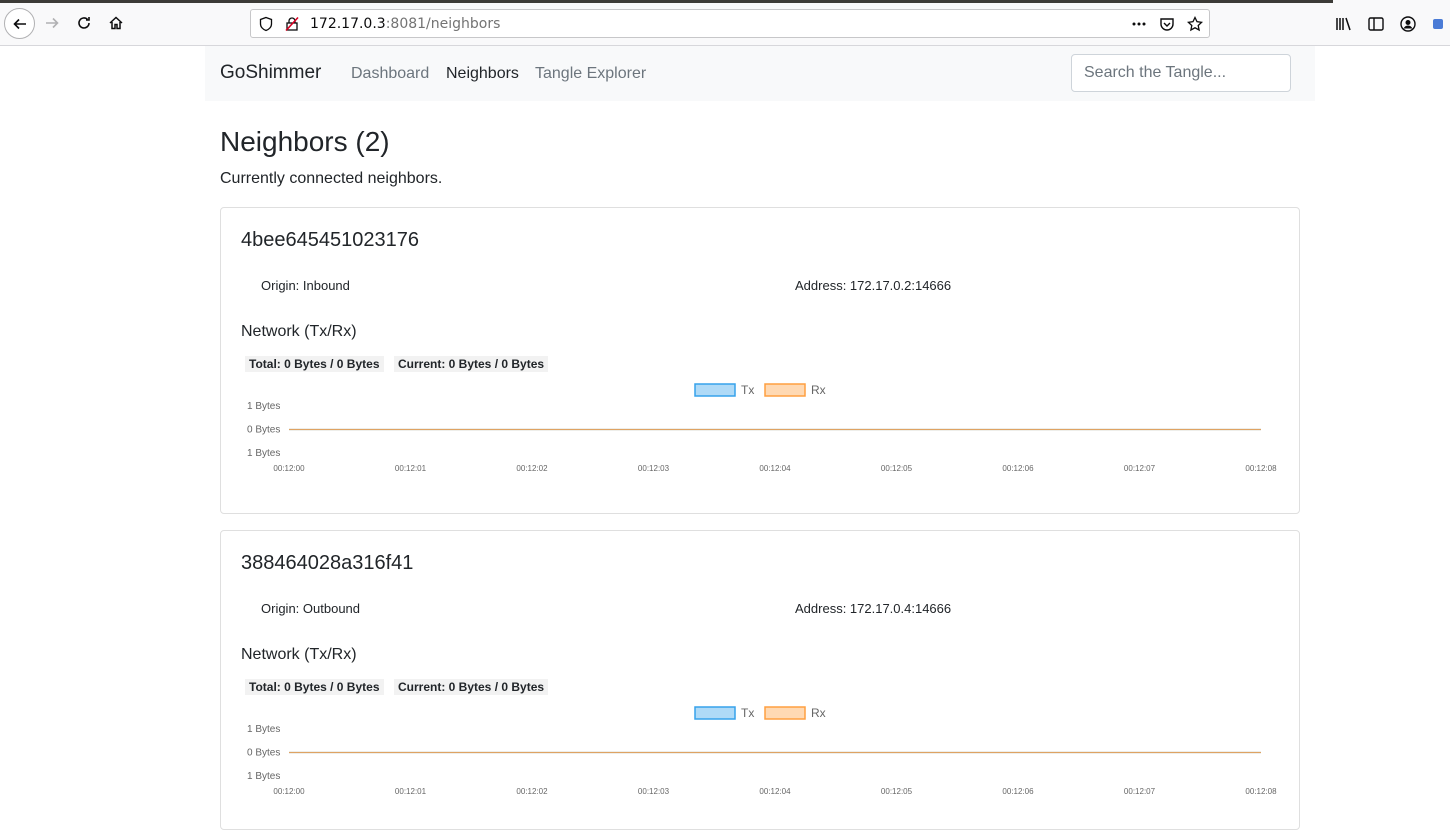 The width and height of the screenshot is (1450, 830). I want to click on account-icon, so click(1408, 24).